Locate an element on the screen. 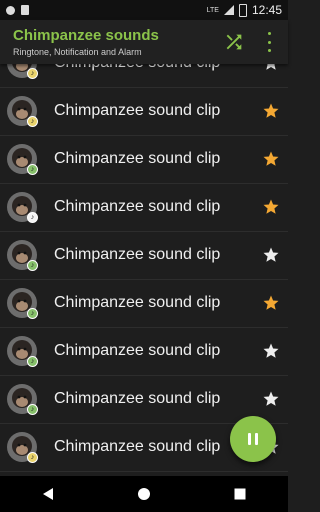 The height and width of the screenshot is (512, 320). more-vert-icon is located at coordinates (269, 42).